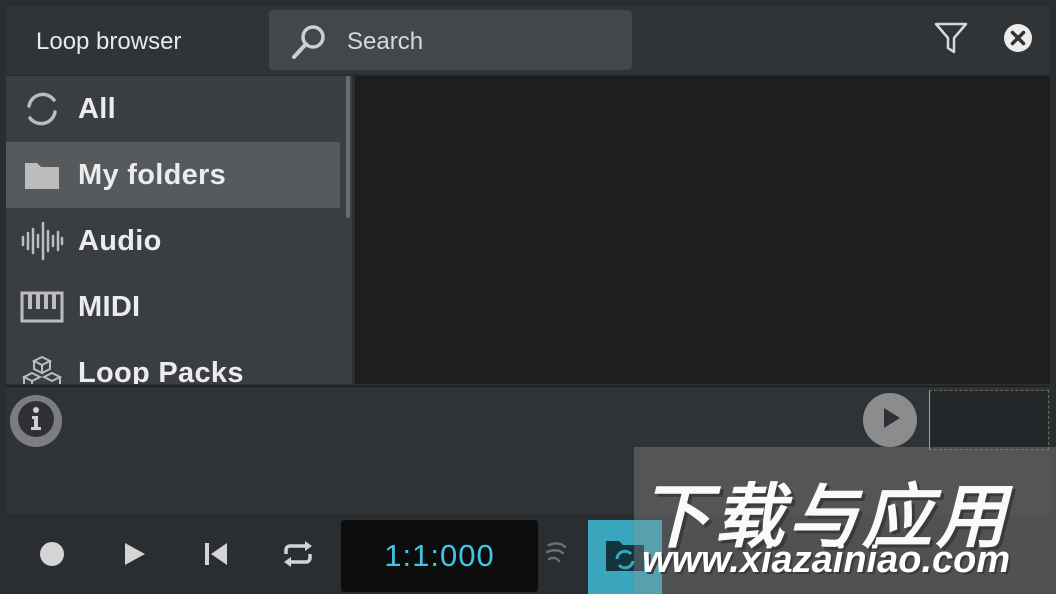  What do you see at coordinates (348, 147) in the screenshot?
I see `sidebar-scrollbar` at bounding box center [348, 147].